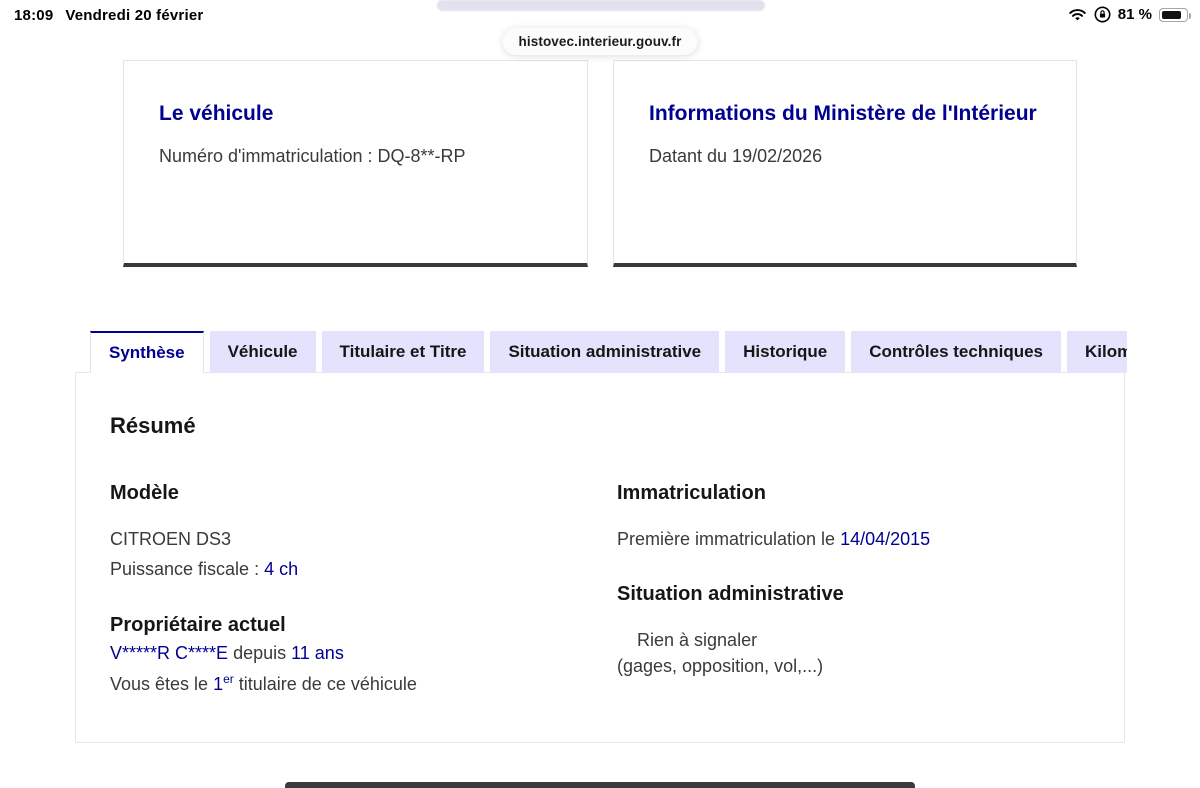  I want to click on owner-heading: Propriétaire actuel, so click(198, 625).